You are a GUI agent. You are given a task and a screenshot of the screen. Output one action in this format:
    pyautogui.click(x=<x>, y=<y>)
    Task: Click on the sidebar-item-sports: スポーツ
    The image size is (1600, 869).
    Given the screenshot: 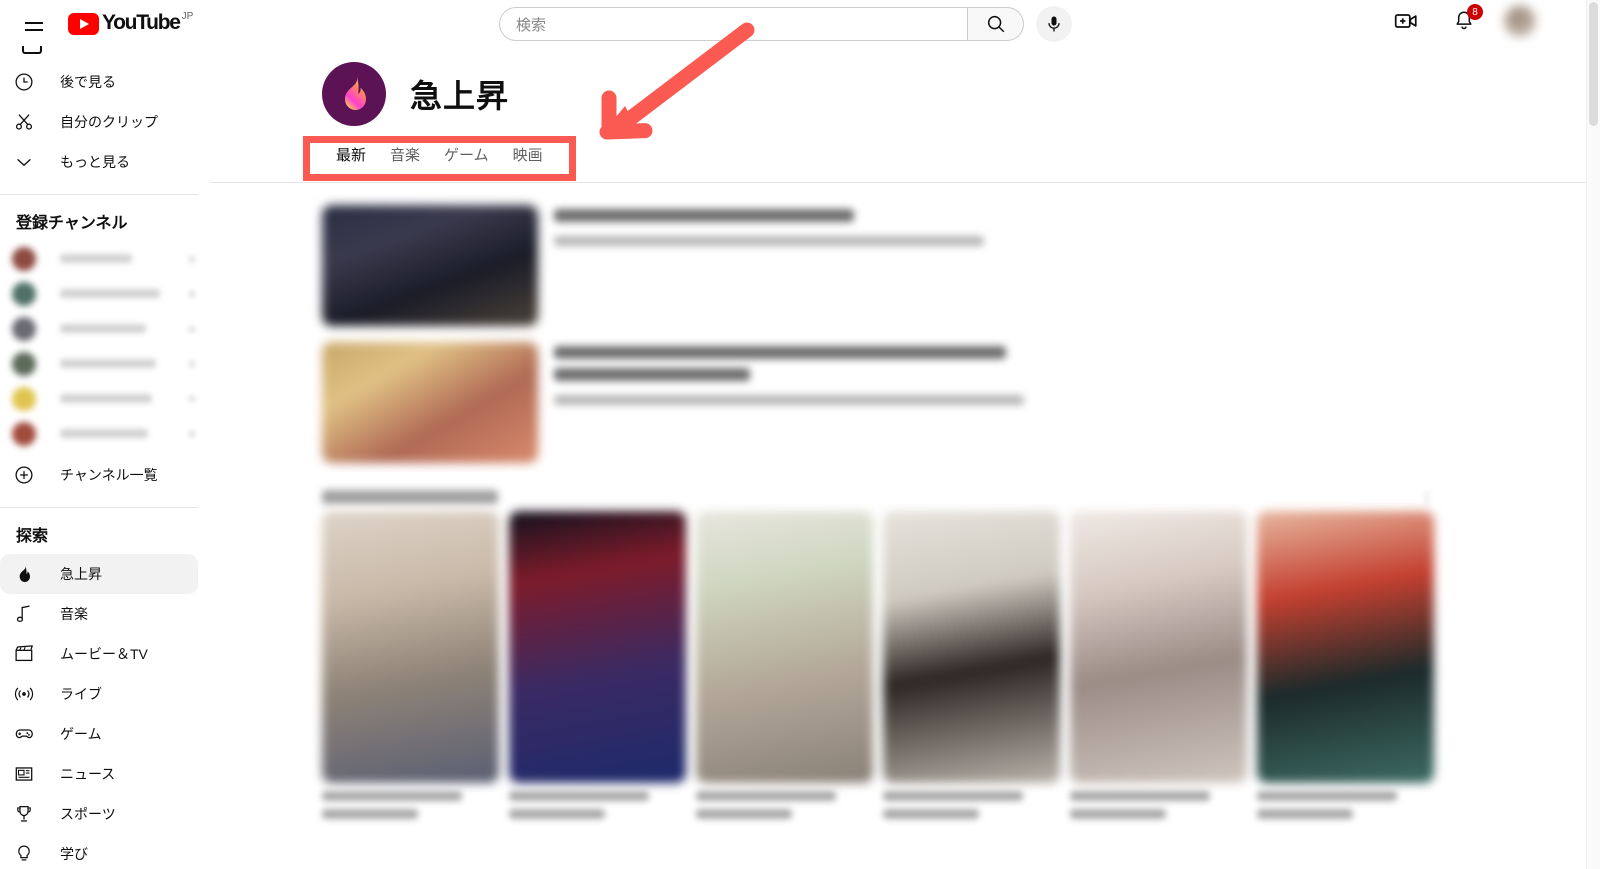 What is the action you would take?
    pyautogui.click(x=99, y=814)
    